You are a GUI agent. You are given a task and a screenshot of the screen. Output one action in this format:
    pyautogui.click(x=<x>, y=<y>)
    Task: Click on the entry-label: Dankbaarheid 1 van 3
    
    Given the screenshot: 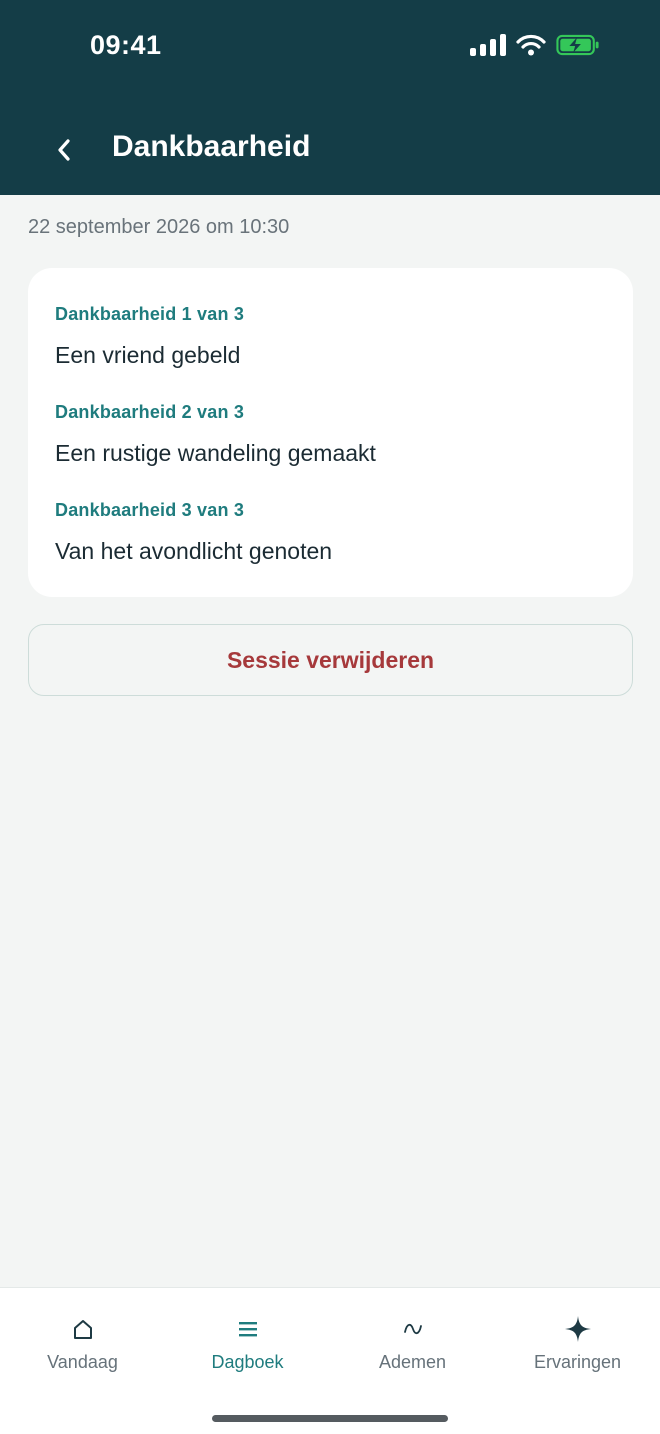 What is the action you would take?
    pyautogui.click(x=150, y=314)
    